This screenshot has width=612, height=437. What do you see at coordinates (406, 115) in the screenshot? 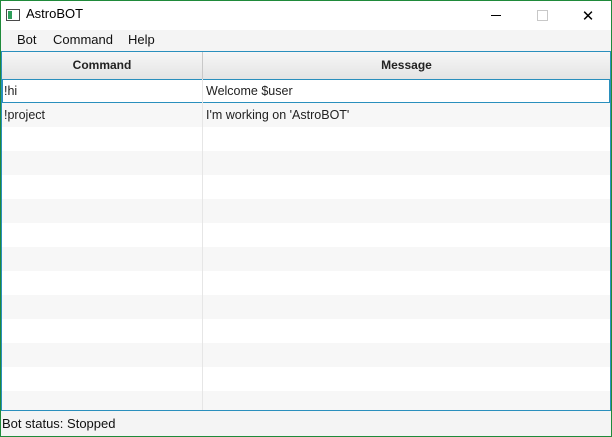
I see `message-cell: I'm working on 'AstroBOT'` at bounding box center [406, 115].